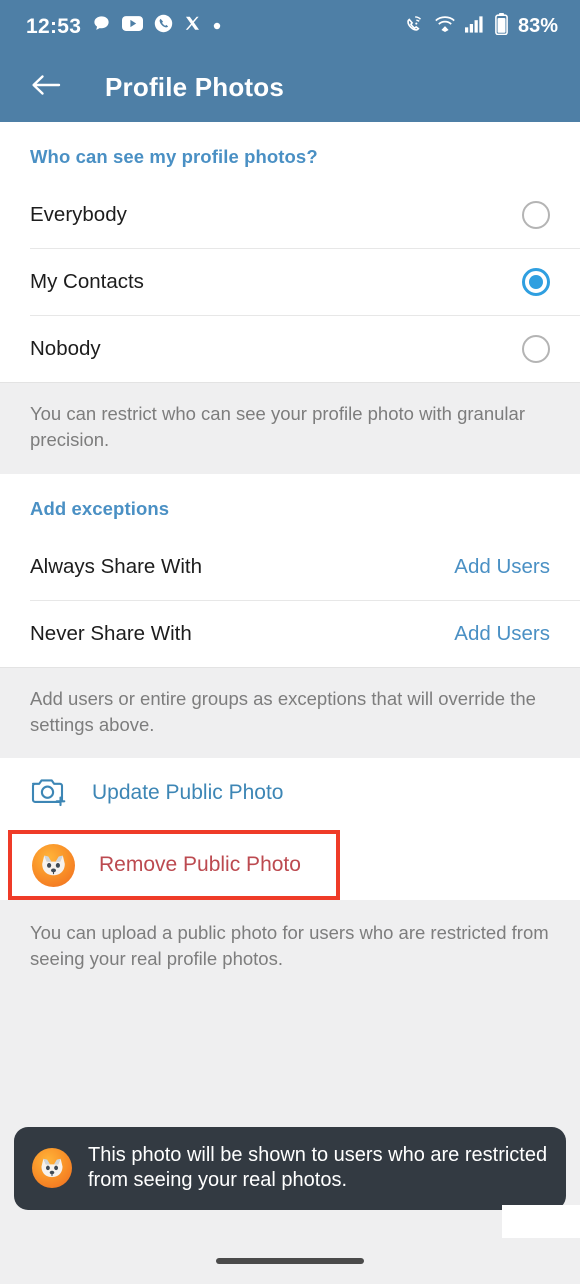 This screenshot has height=1284, width=580. Describe the element at coordinates (87, 281) in the screenshot. I see `radio-option-label: My Contacts` at that location.